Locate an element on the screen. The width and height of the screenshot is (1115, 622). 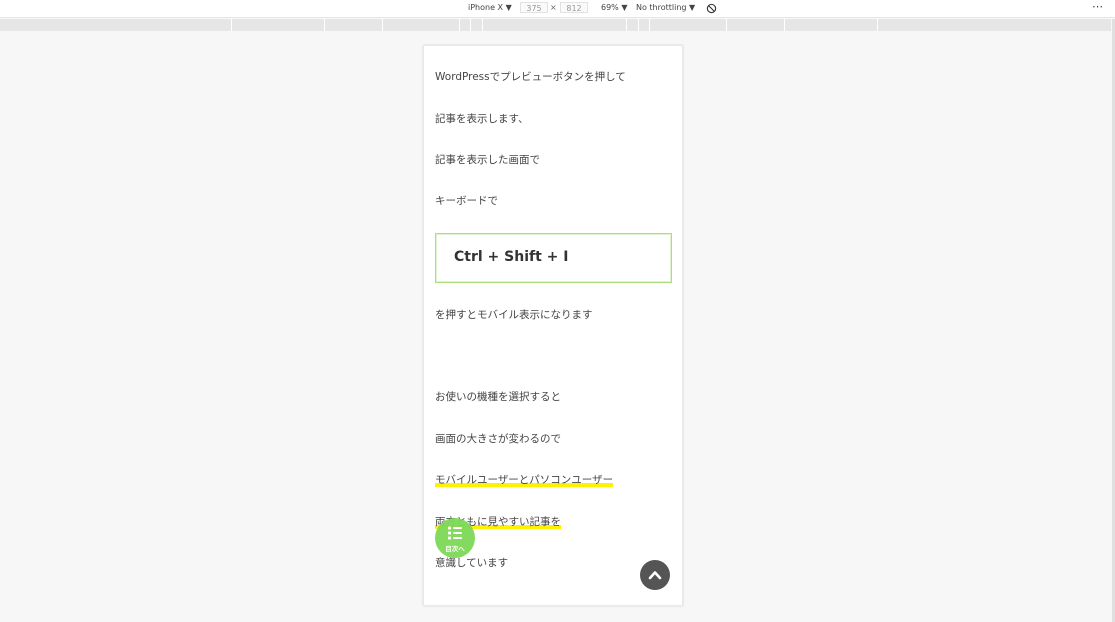
height-input: 812 is located at coordinates (574, 7).